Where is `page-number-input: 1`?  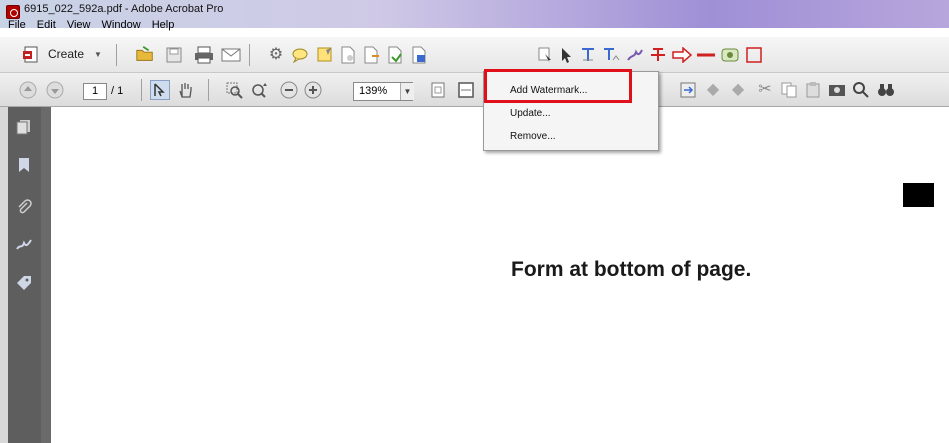
page-number-input: 1 is located at coordinates (95, 91).